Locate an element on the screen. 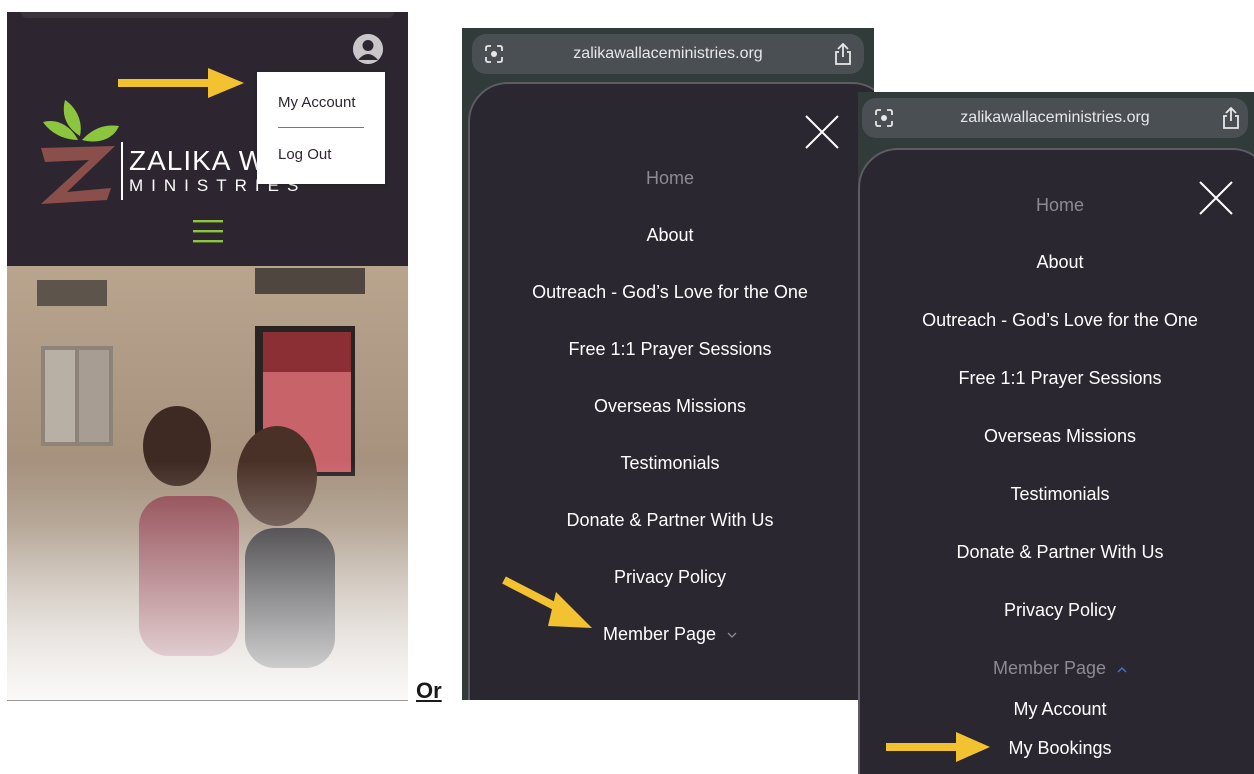 Image resolution: width=1254 pixels, height=774 pixels. menu-item-member-page: Member Page is located at coordinates (1057, 668).